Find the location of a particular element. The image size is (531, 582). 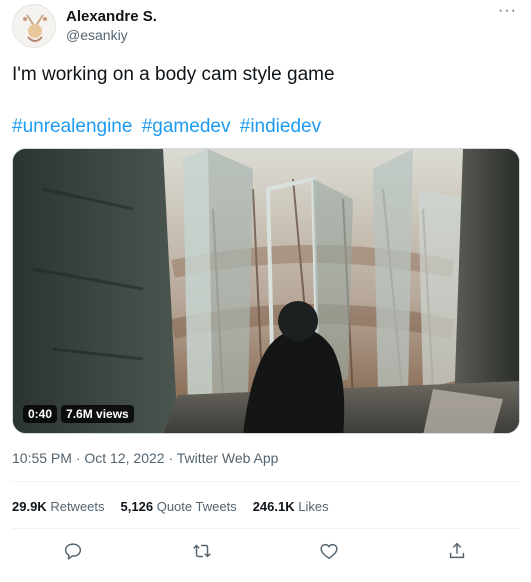

more-options-icon: ··· is located at coordinates (507, 11).